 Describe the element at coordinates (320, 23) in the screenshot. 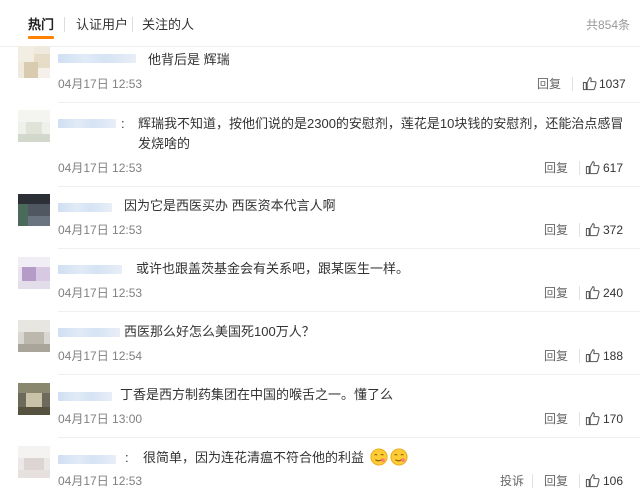

I see `comment-tabs: 热门 认证用户 关注的人 共854条` at that location.